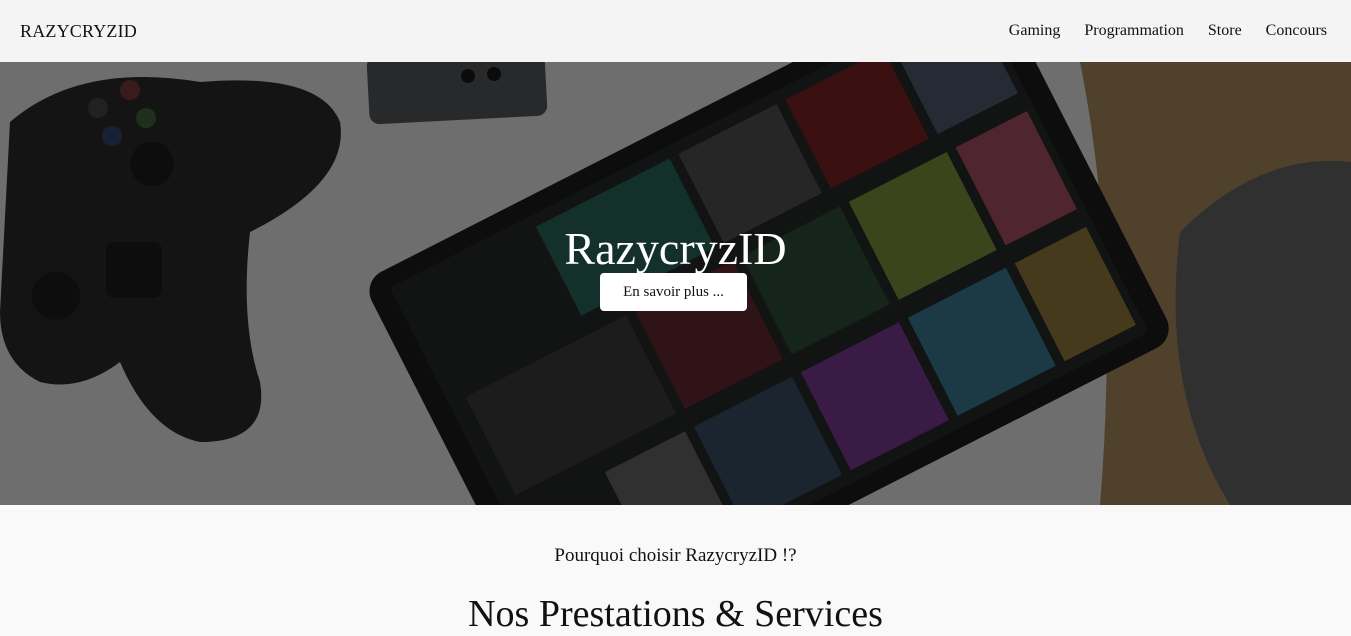  Describe the element at coordinates (1134, 31) in the screenshot. I see `nav-link-programmation: Programmation` at that location.